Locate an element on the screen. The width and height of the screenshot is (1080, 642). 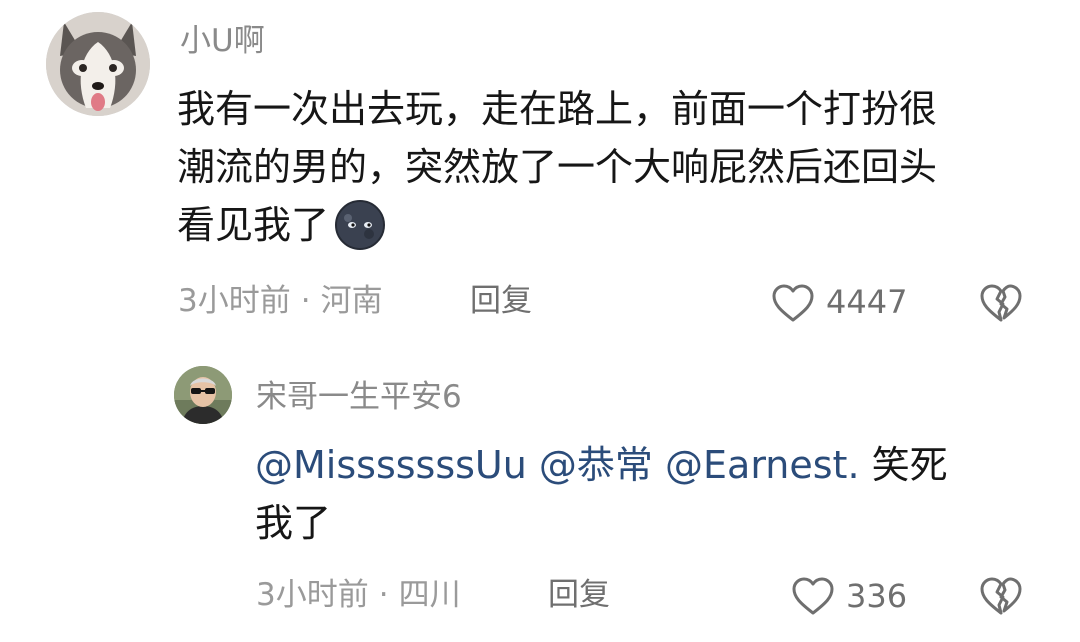
mention-link: @MisssssssUu is located at coordinates (391, 465).